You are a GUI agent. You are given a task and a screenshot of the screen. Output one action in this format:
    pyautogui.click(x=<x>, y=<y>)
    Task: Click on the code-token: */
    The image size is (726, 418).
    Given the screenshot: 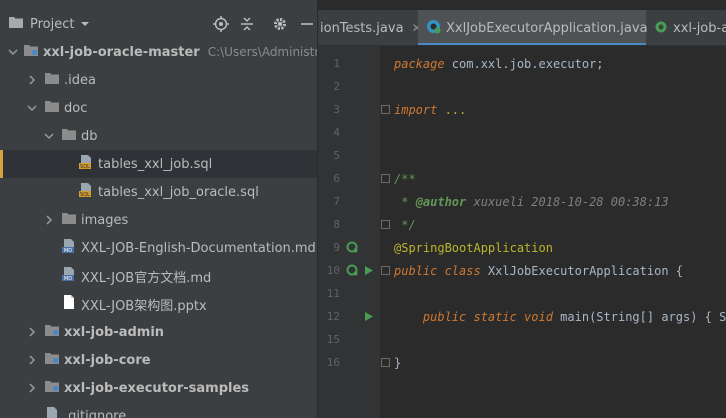 What is the action you would take?
    pyautogui.click(x=405, y=224)
    